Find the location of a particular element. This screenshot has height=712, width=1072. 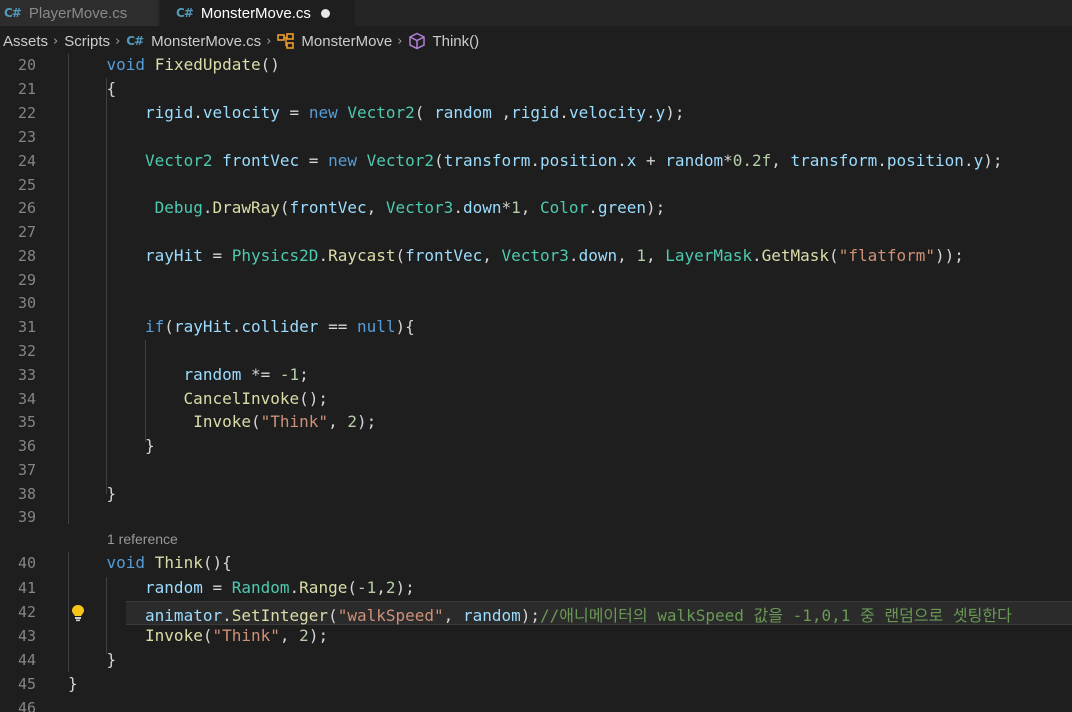

code-line: 25 is located at coordinates (536, 186).